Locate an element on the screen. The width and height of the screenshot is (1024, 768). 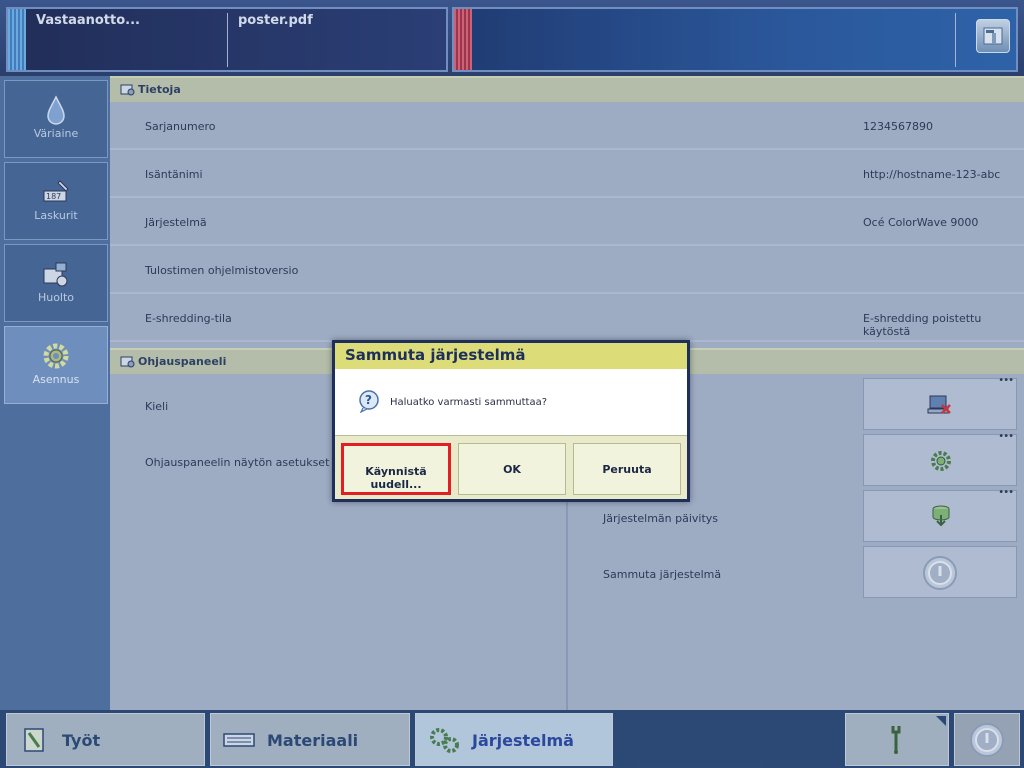
job-status-panel: Vastaanotto... poster.pdf is located at coordinates (227, 39).